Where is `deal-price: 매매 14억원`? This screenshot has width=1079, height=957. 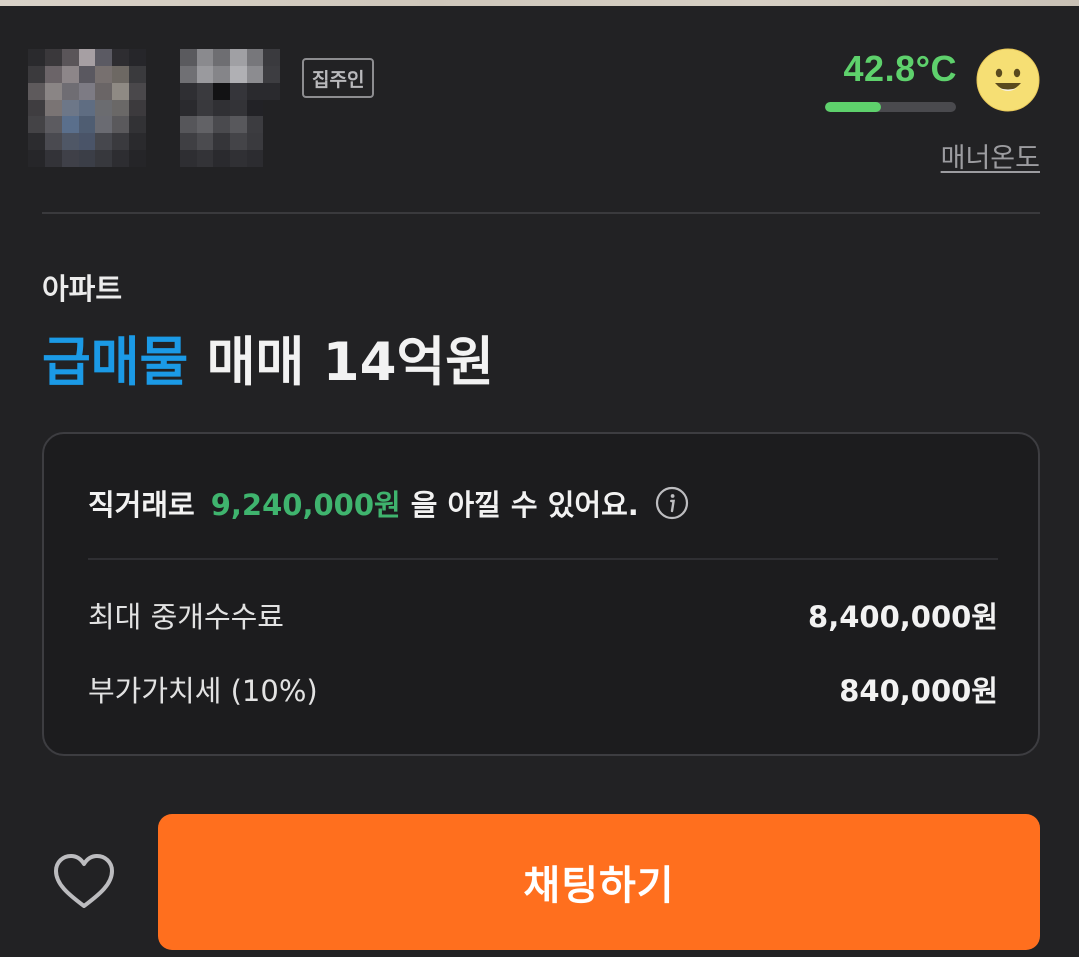 deal-price: 매매 14억원 is located at coordinates (350, 362).